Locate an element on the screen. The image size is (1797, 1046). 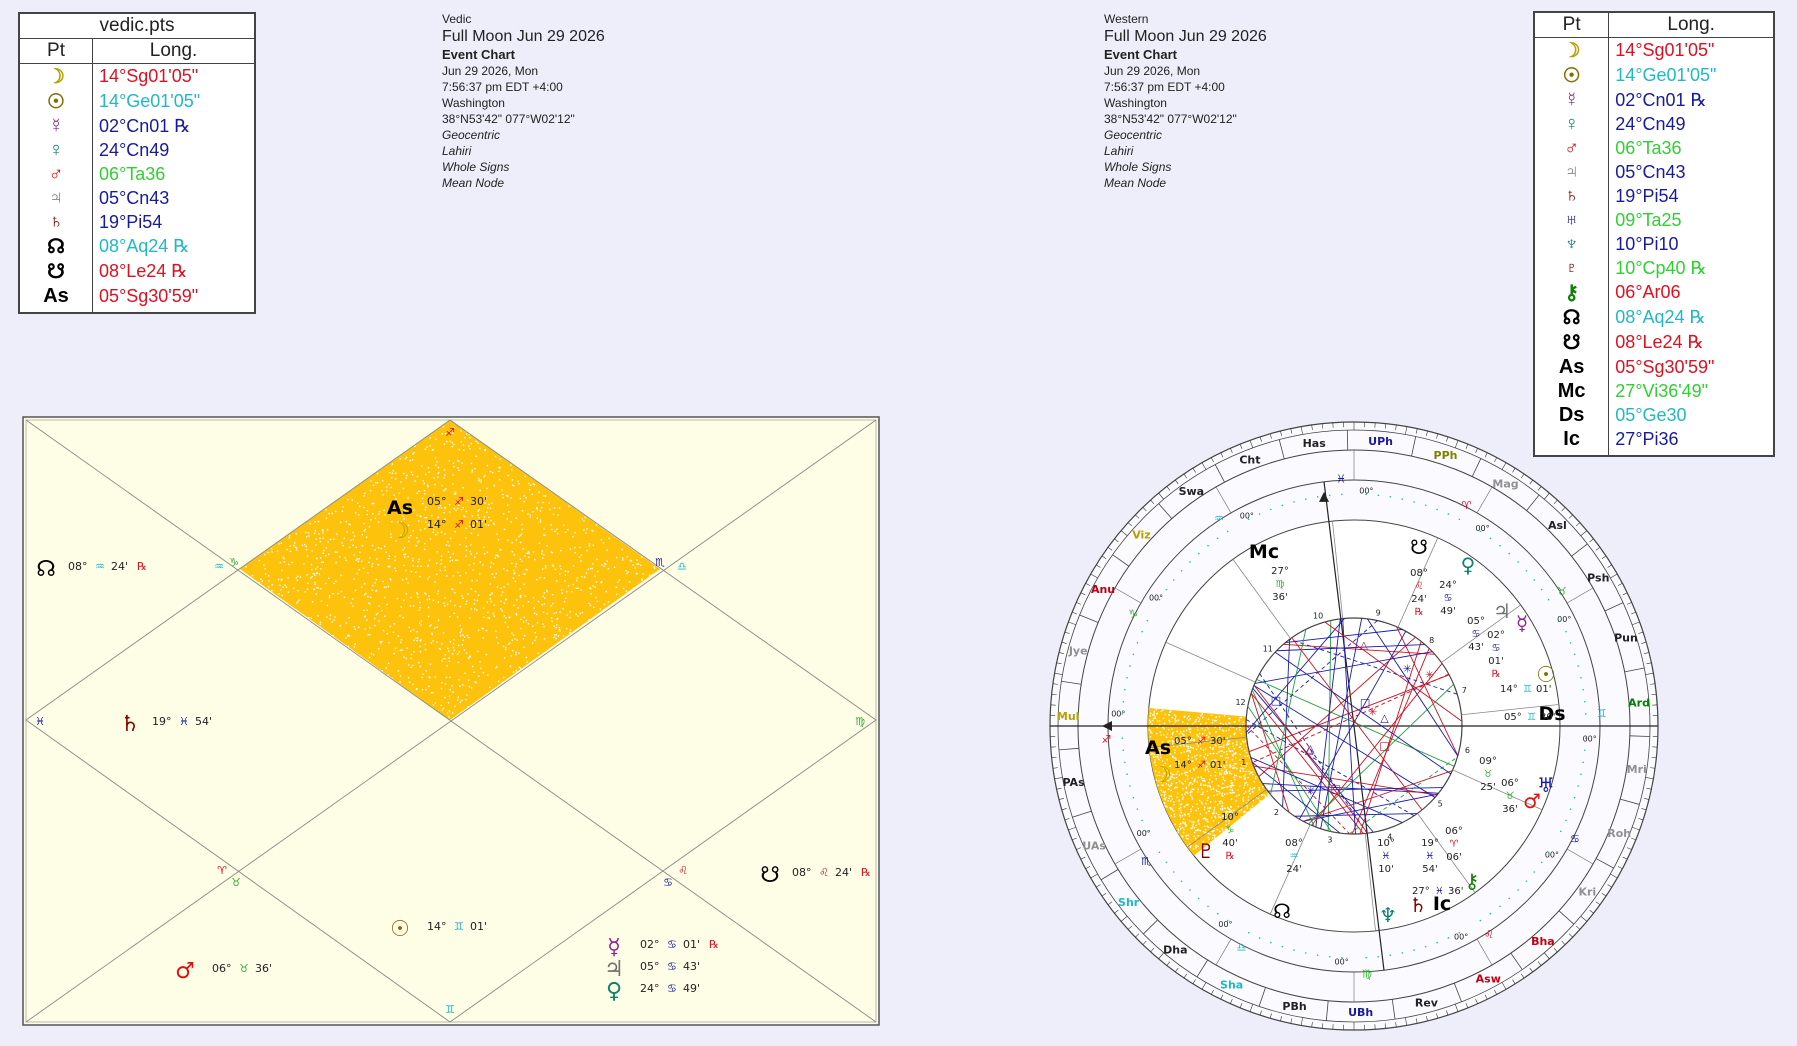
planet-glyph-icon: ☽ is located at coordinates (56, 77).